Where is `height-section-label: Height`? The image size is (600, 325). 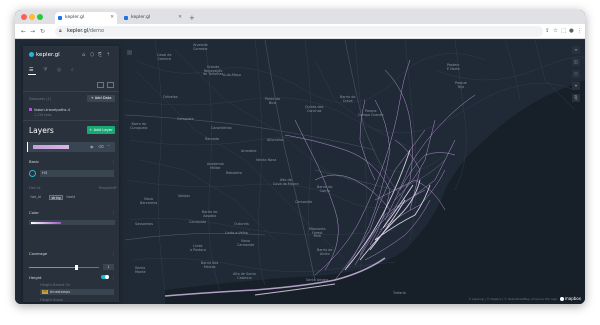
height-section-label: Height is located at coordinates (35, 277).